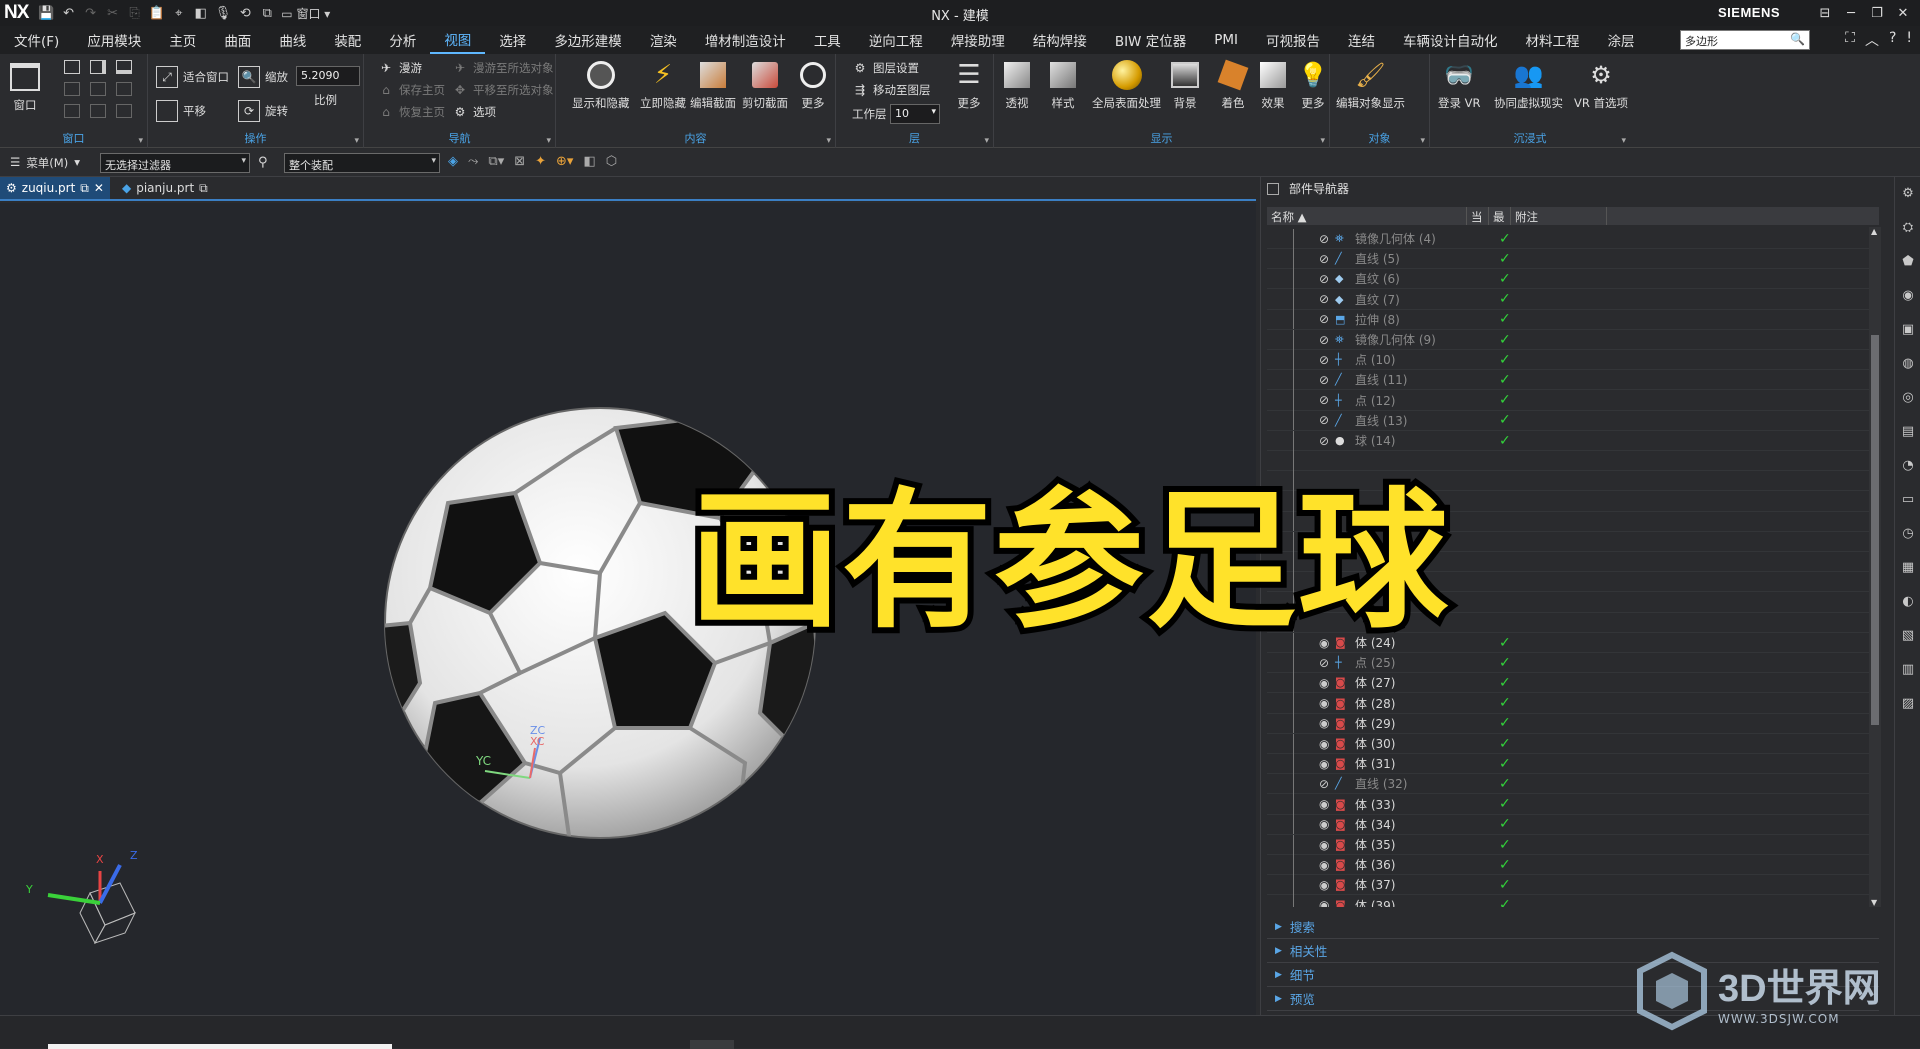  I want to click on layer-more-button: ☰ 更多, so click(969, 84).